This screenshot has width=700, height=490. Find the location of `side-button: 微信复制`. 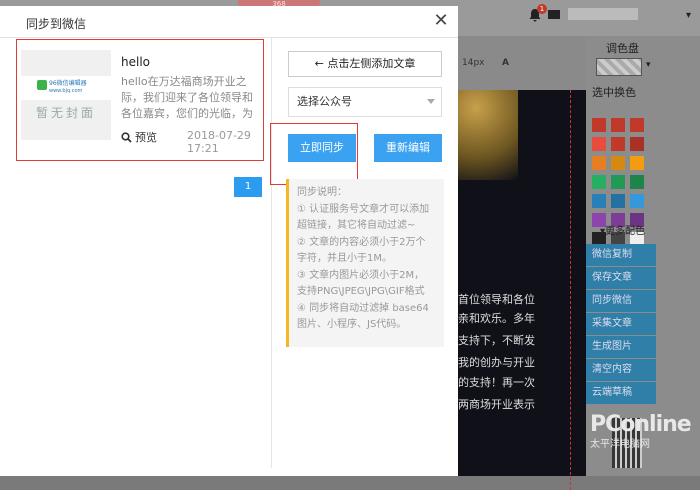

side-button: 微信复制 is located at coordinates (621, 255).